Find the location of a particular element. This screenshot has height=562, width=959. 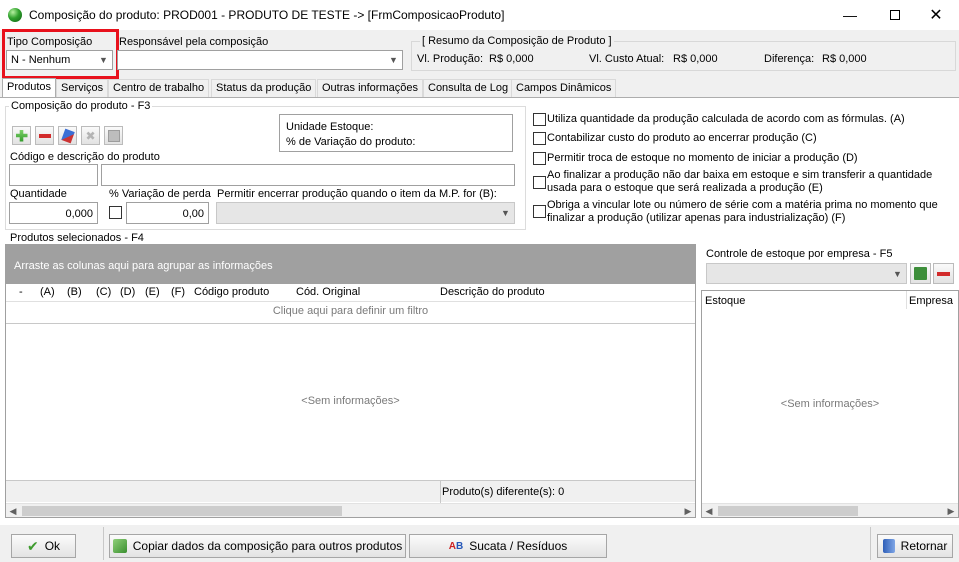

tab-centro-trabalho: Centro de trabalho is located at coordinates (159, 88).